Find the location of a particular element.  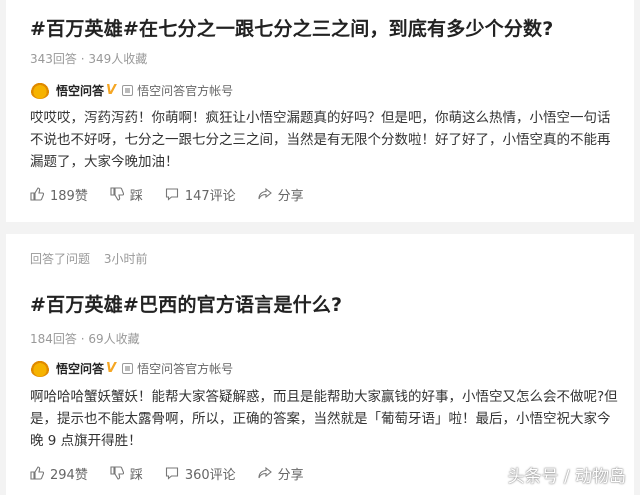

comment-button: 360评论 is located at coordinates (200, 473).